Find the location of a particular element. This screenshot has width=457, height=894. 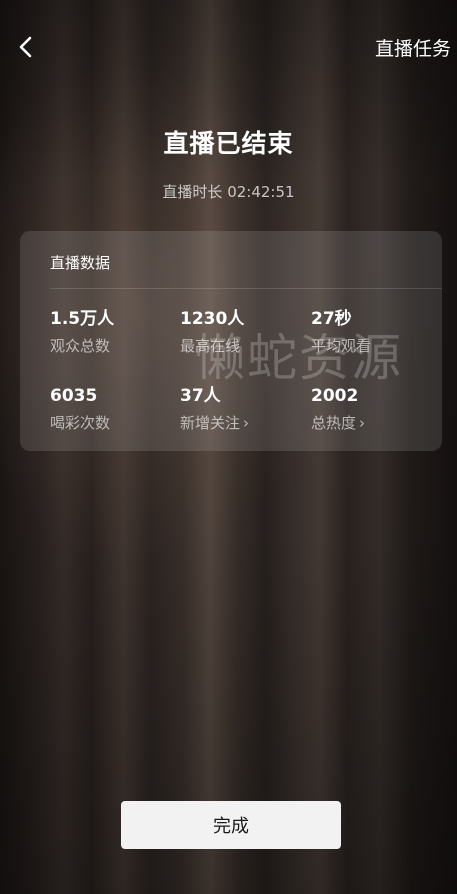

stat-cheers: 6035 喝彩次数 is located at coordinates (112, 409).